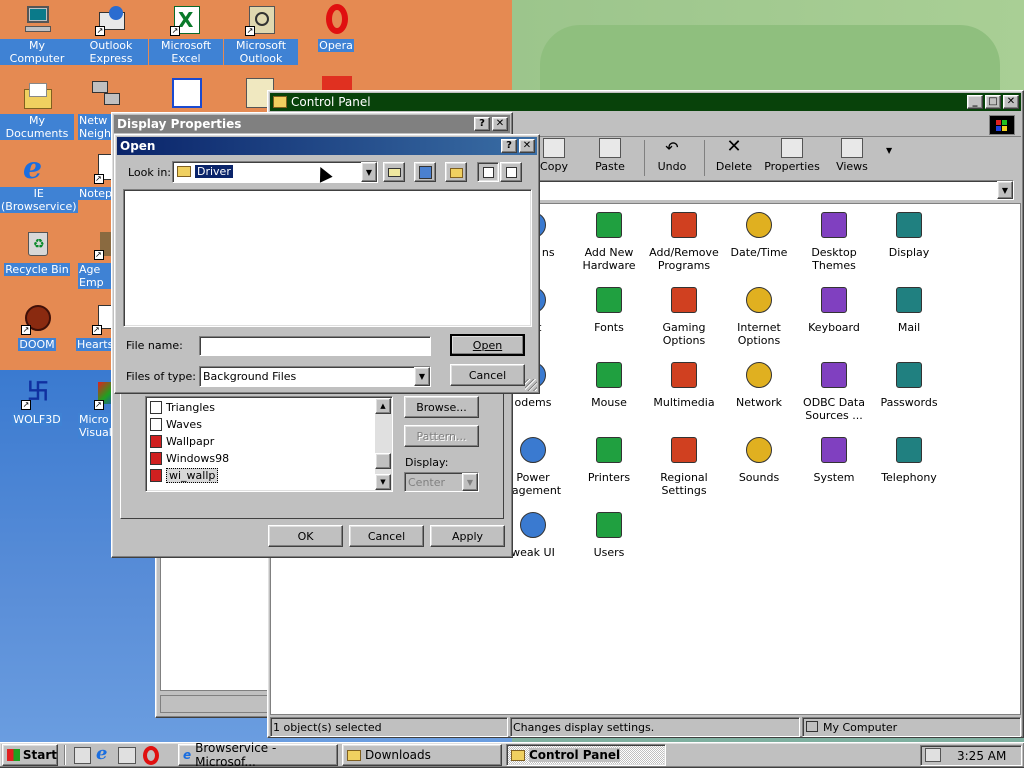 The width and height of the screenshot is (1024, 769). What do you see at coordinates (95, 258) in the screenshot?
I see `desktop-icon-age-of-empires: ↗ Age Emp` at bounding box center [95, 258].